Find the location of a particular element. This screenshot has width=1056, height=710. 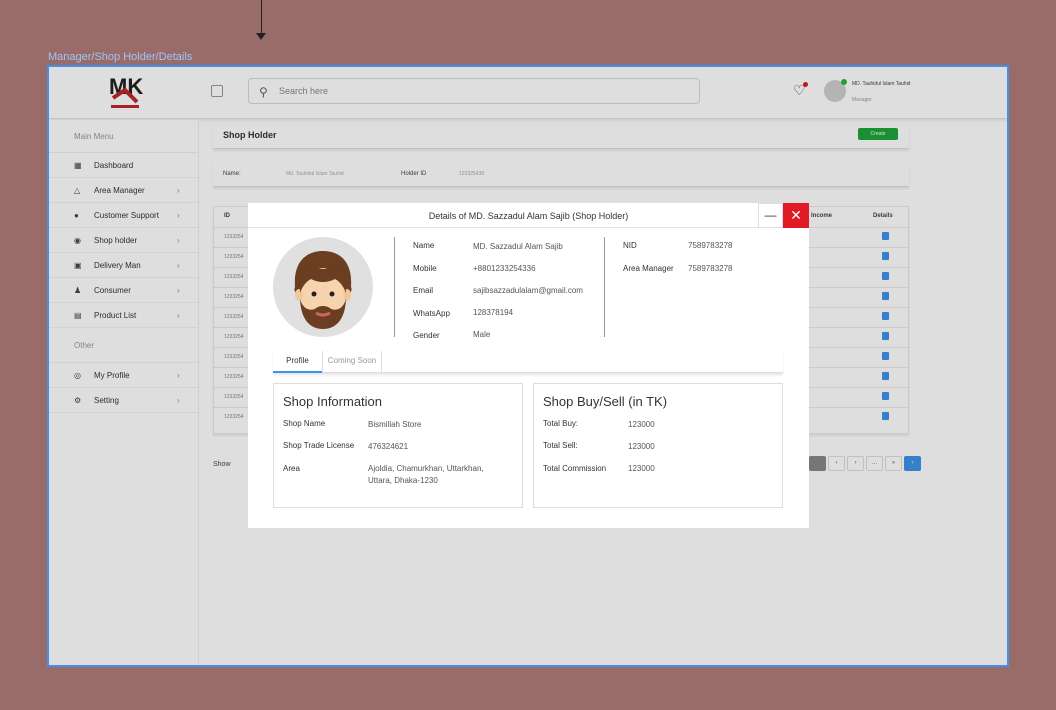

mobile-label: Mobile is located at coordinates (425, 268).